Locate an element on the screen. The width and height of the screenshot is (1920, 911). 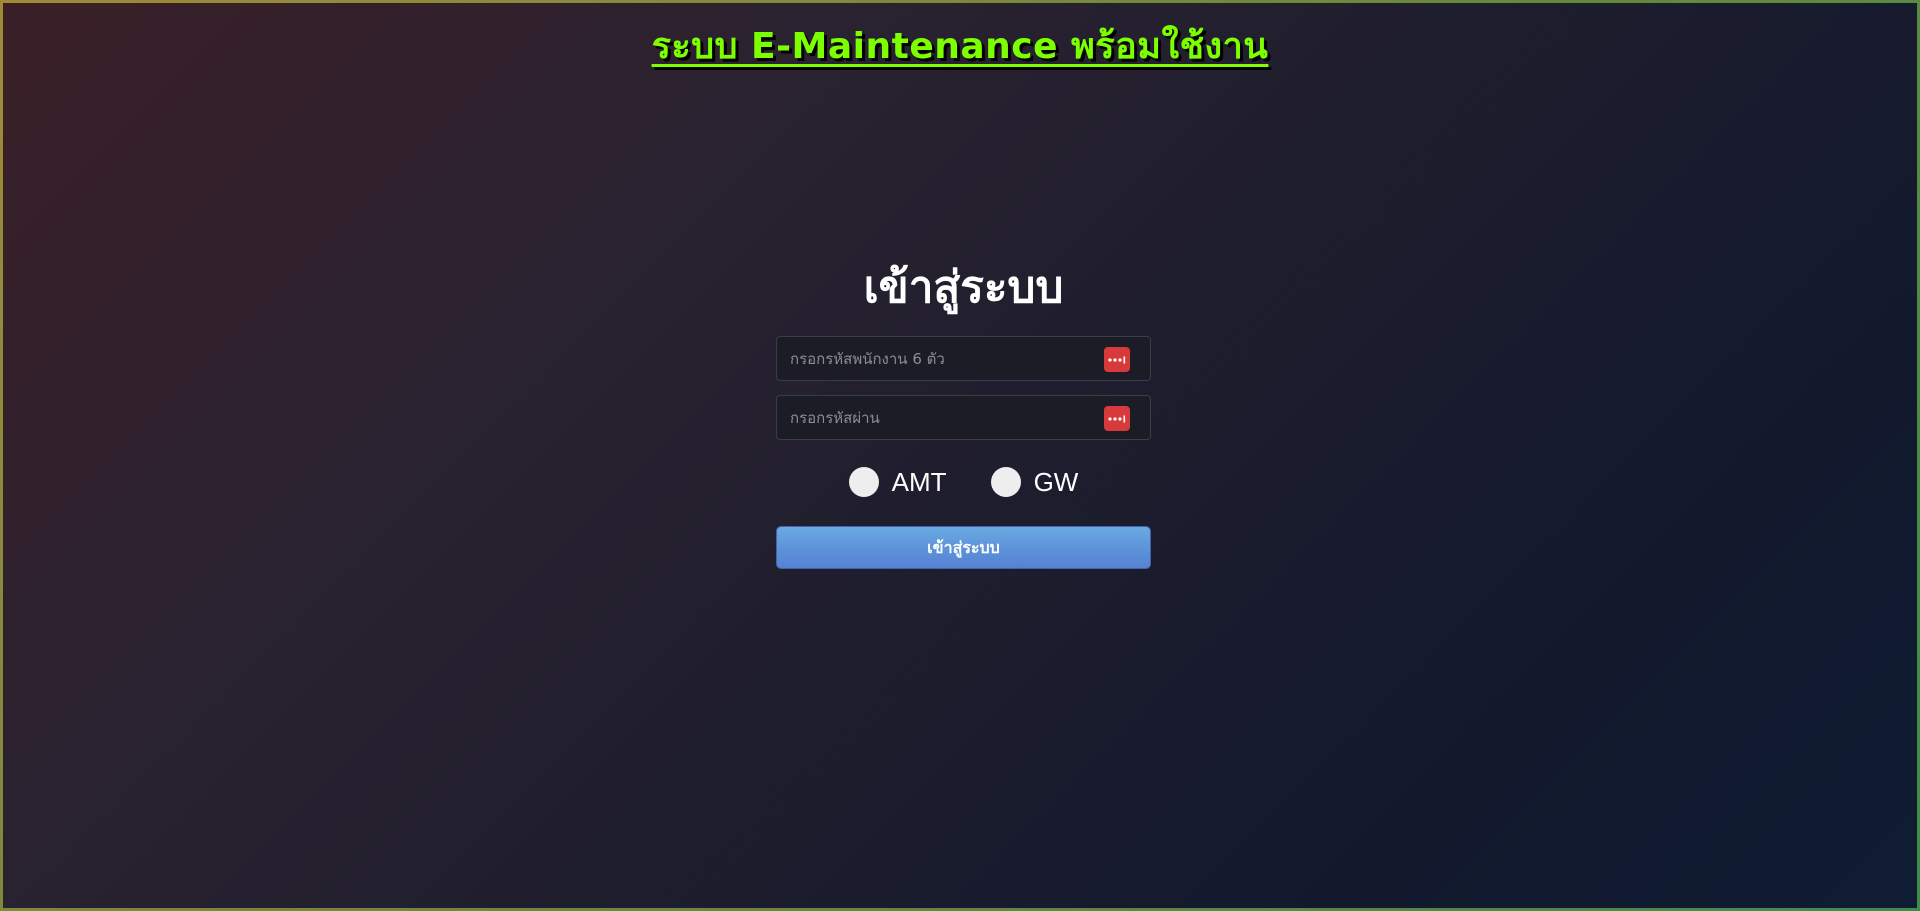
login-title: เข้าสู่ระบบ is located at coordinates (963, 287).